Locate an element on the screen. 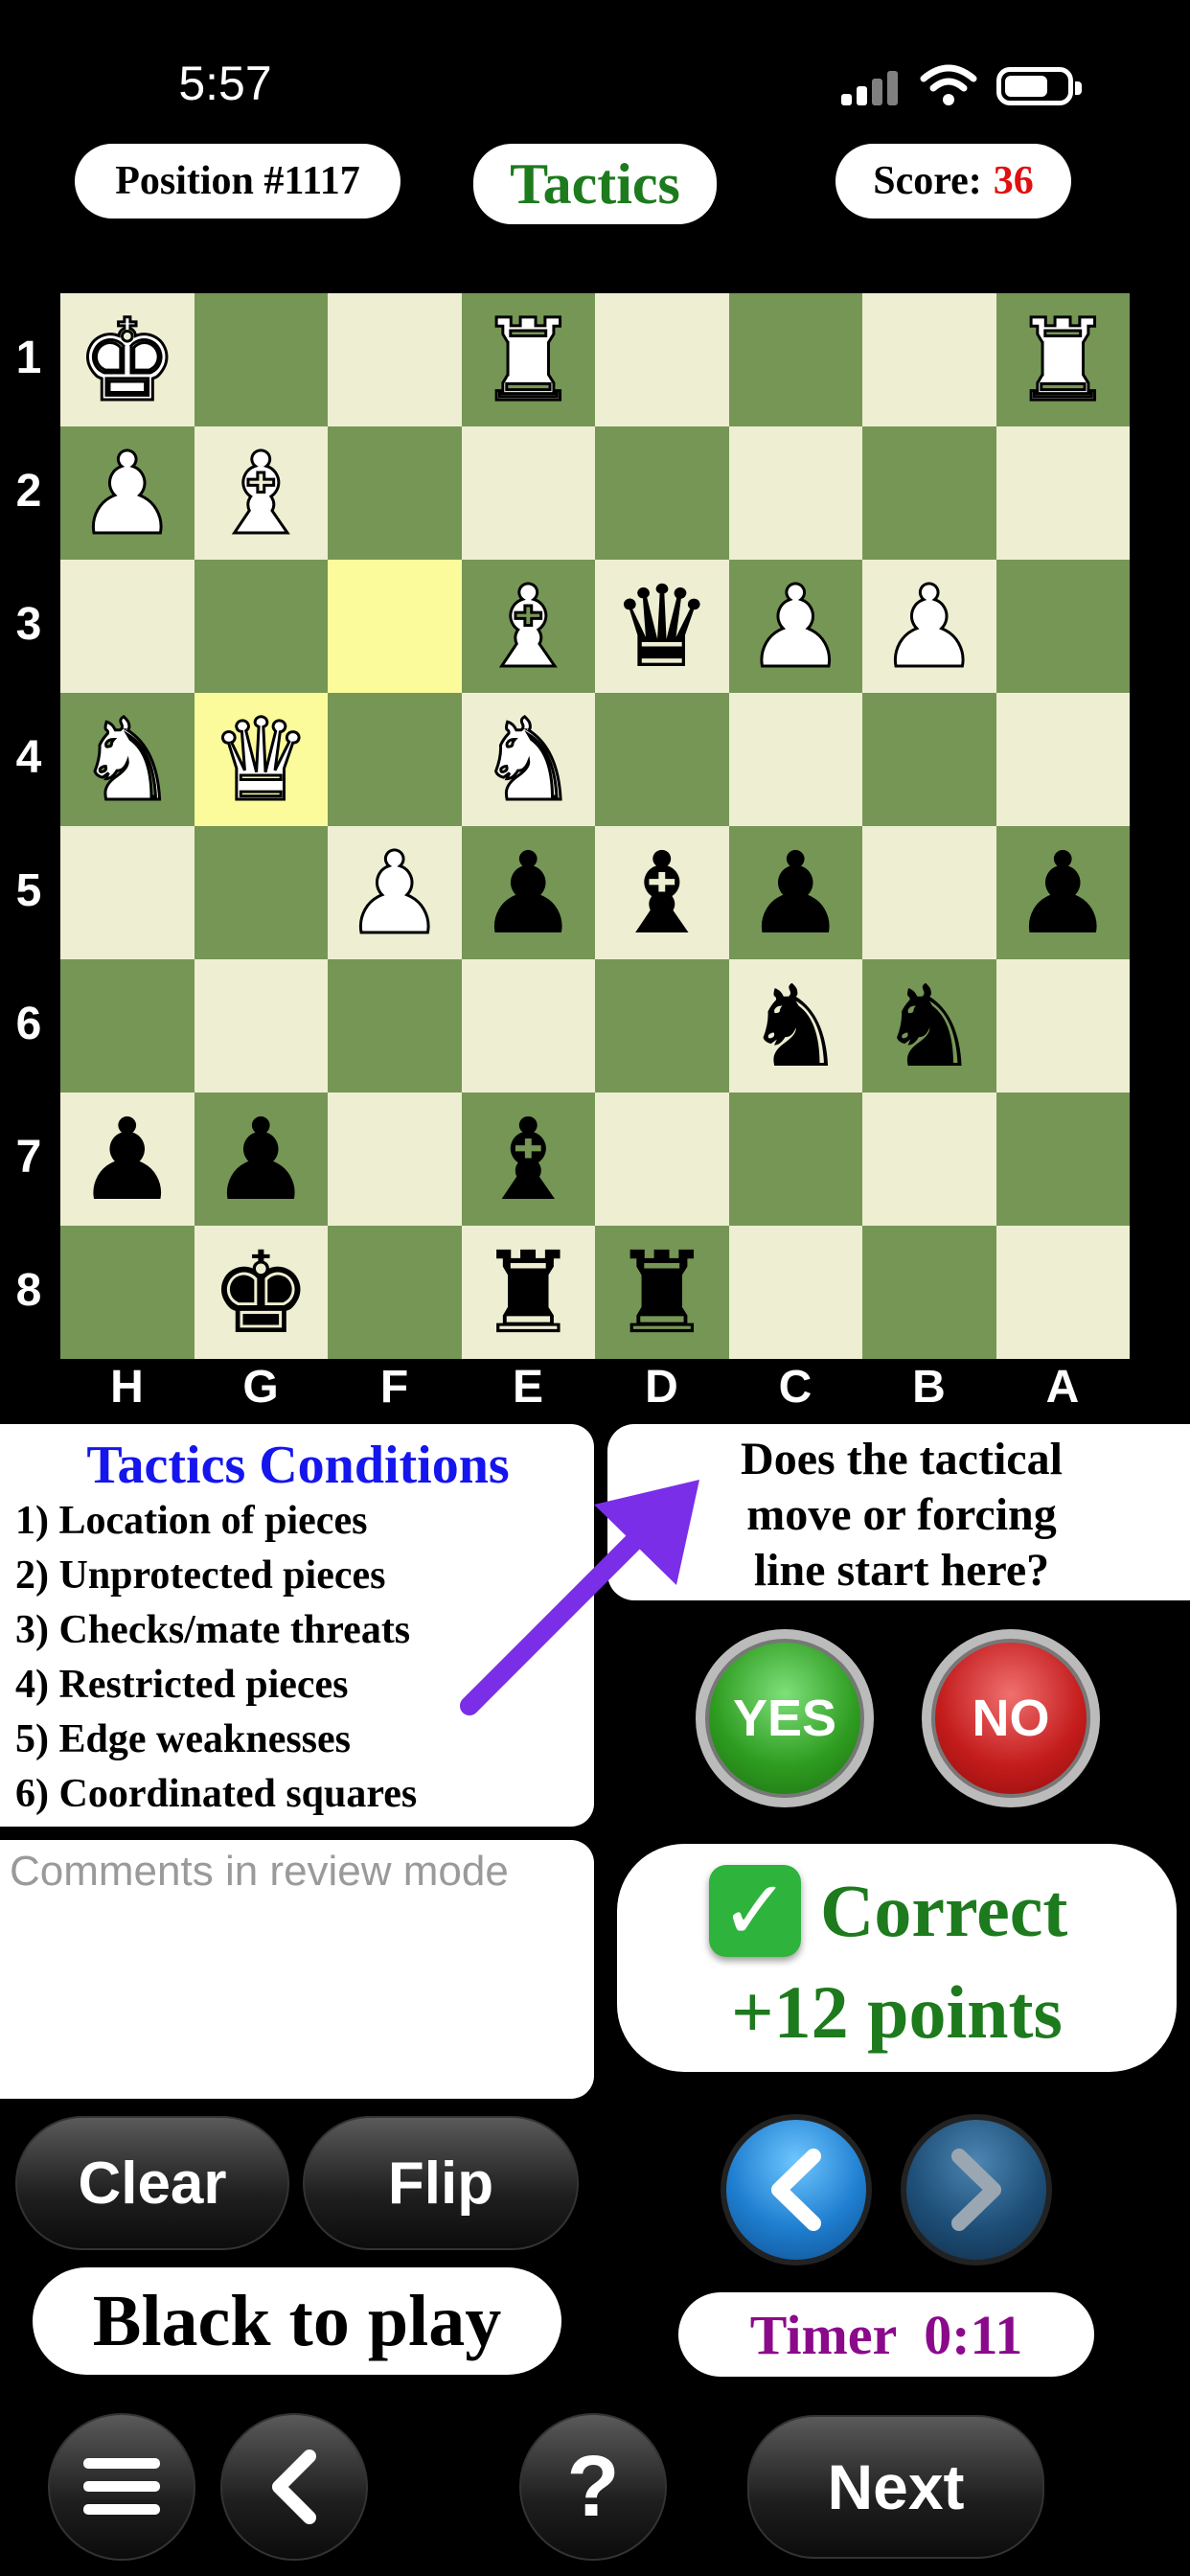  square-b6: ♞ is located at coordinates (929, 1025).